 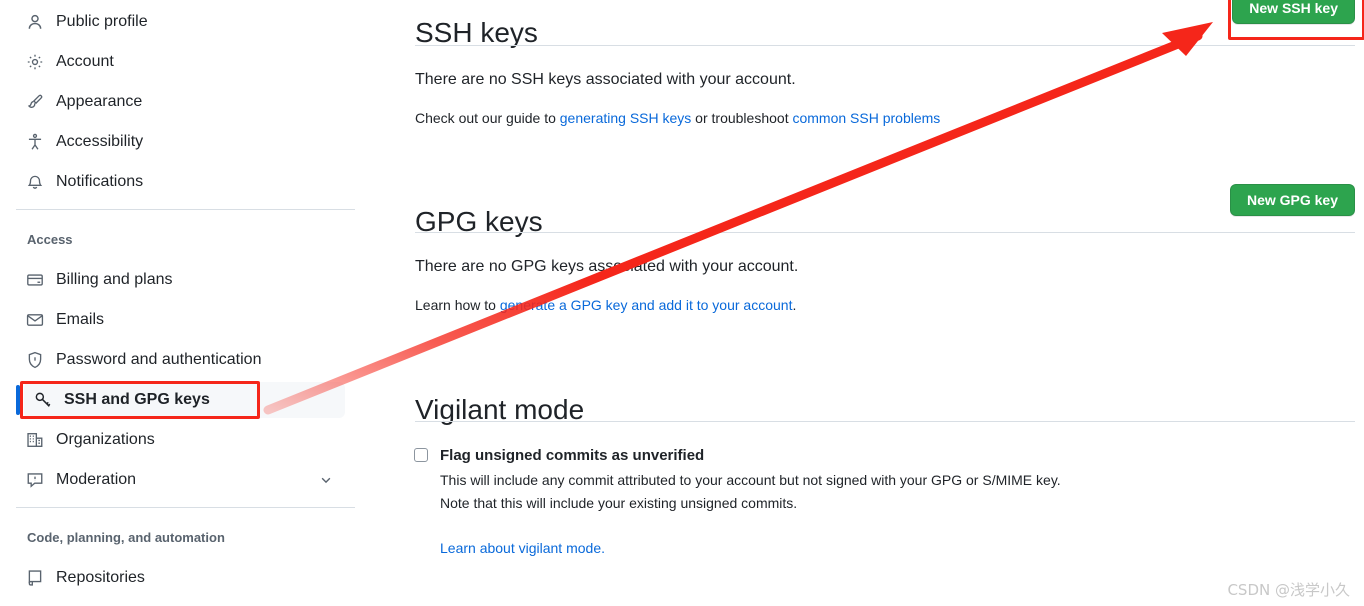 What do you see at coordinates (35, 280) in the screenshot?
I see `credit-card-icon` at bounding box center [35, 280].